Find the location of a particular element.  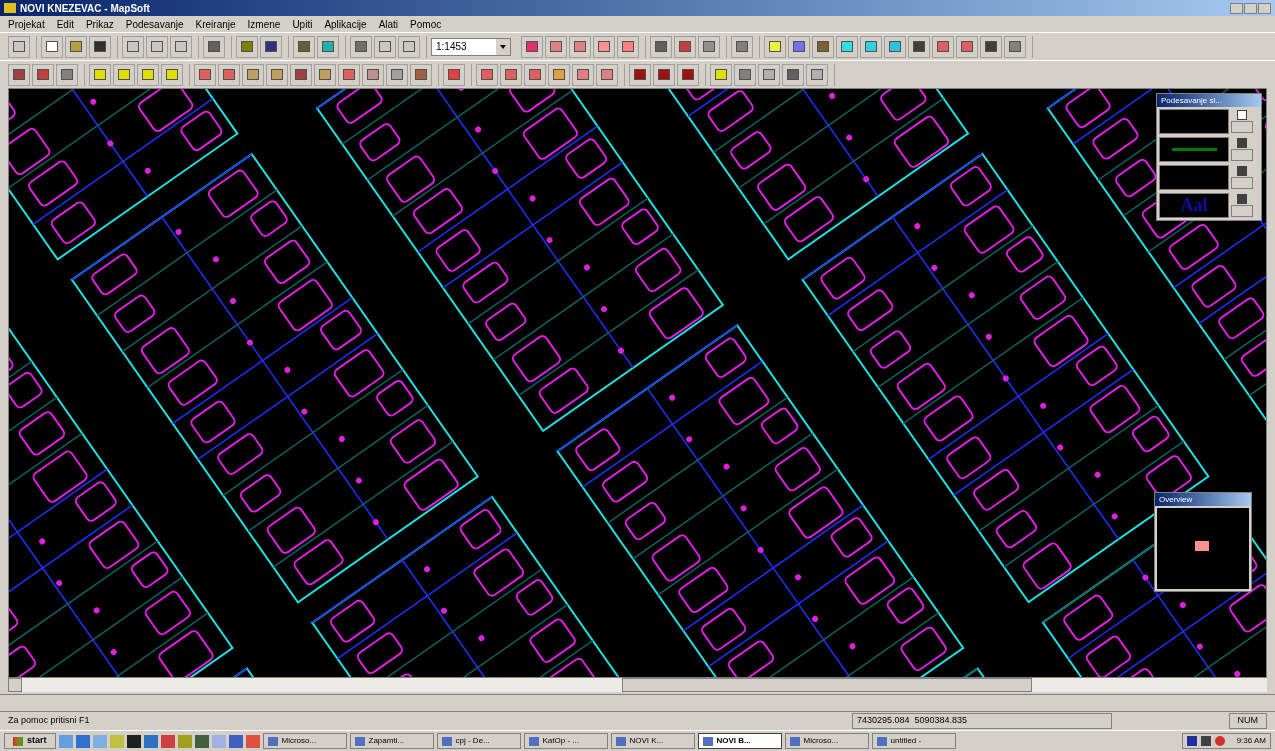

maximize-button is located at coordinates (1250, 8).